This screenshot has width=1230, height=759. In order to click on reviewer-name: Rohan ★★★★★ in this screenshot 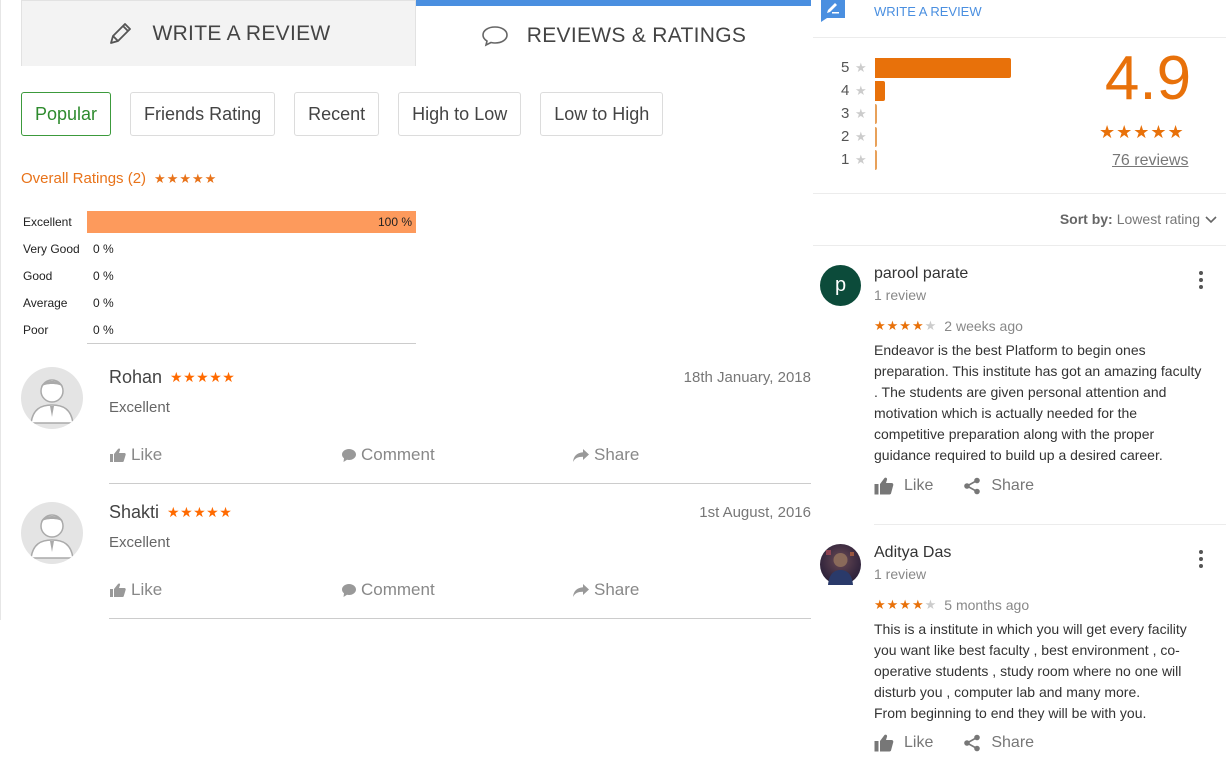, I will do `click(172, 377)`.